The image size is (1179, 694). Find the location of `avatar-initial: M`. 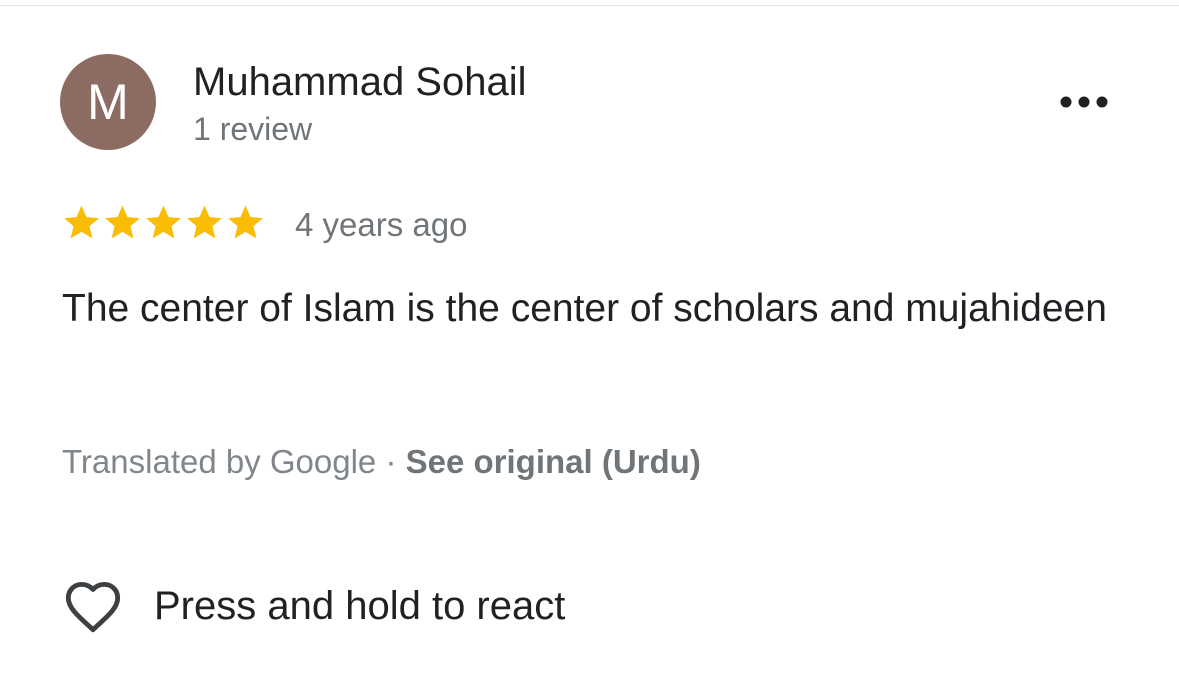

avatar-initial: M is located at coordinates (108, 102).